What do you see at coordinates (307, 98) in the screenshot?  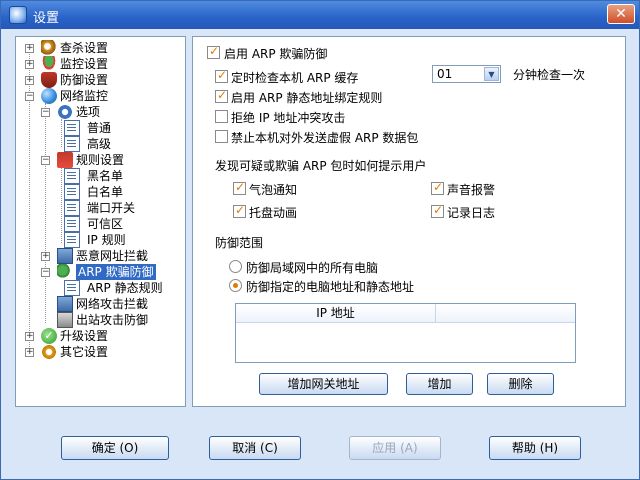 I see `static-bind-label: 启用 ARP 静态地址绑定规则` at bounding box center [307, 98].